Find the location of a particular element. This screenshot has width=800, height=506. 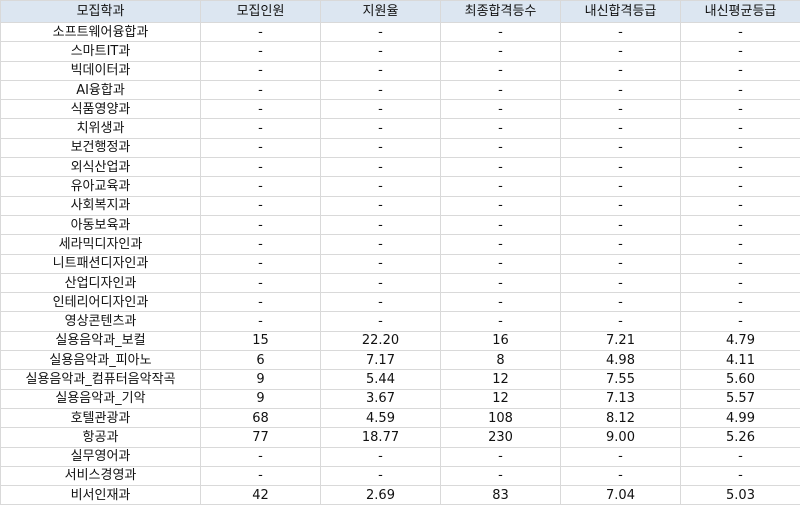

table-row: 보건행정과 - - - - - is located at coordinates (400, 148).